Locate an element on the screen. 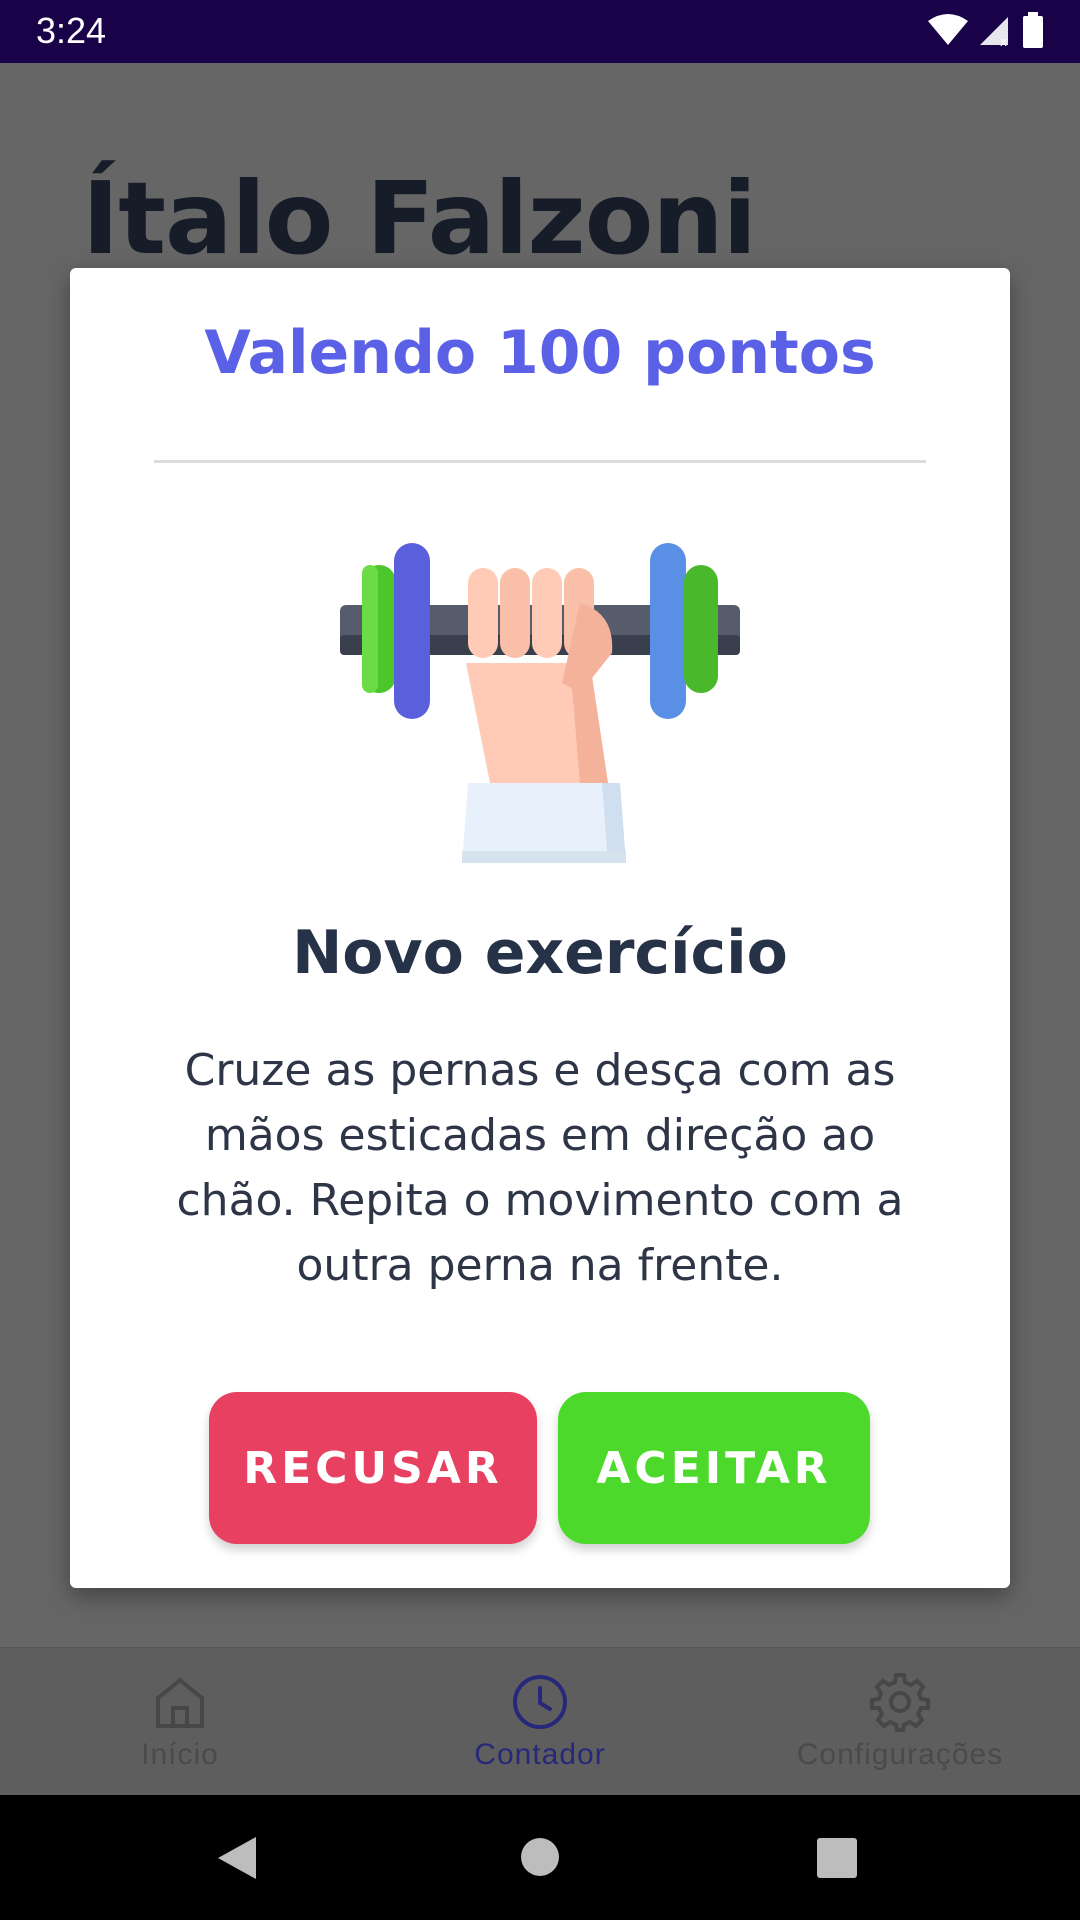 The height and width of the screenshot is (1920, 1080). nav-label-contador: Contador is located at coordinates (540, 1754).